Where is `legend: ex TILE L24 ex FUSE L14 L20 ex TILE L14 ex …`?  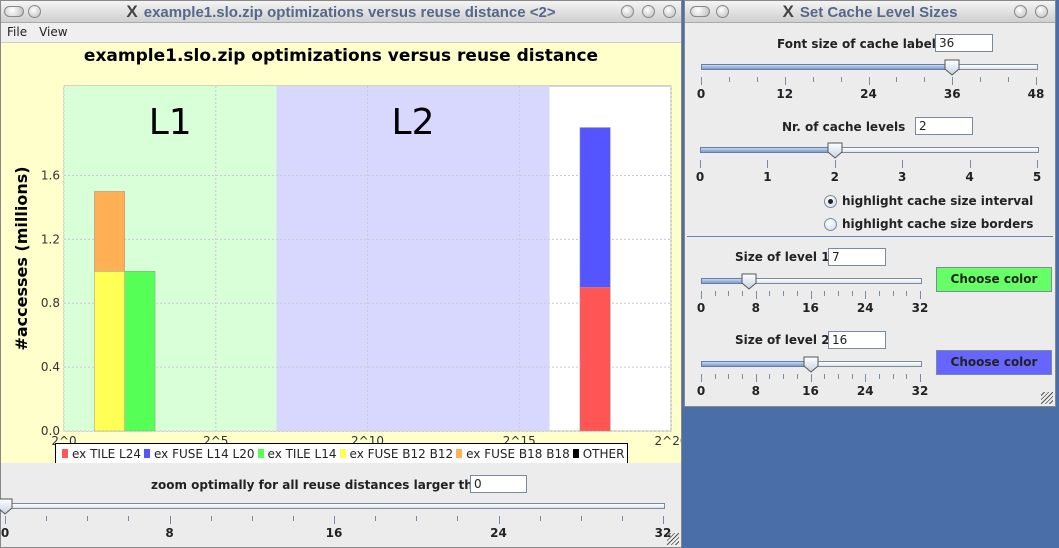 legend: ex TILE L24 ex FUSE L14 L20 ex TILE L14 ex … is located at coordinates (342, 453).